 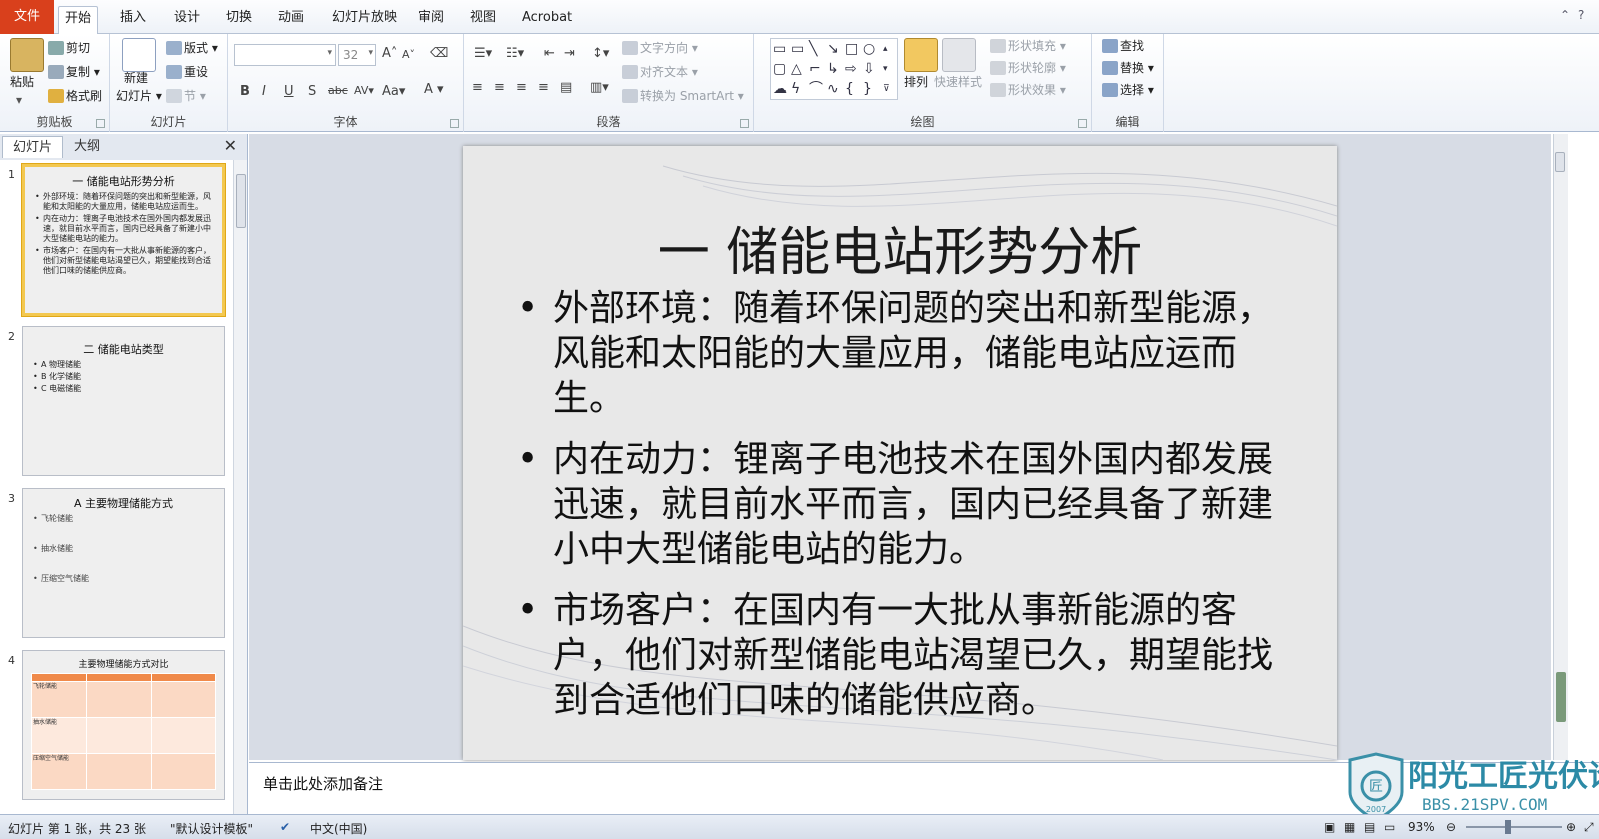 What do you see at coordinates (338, 90) in the screenshot?
I see `strikethrough-button: abc` at bounding box center [338, 90].